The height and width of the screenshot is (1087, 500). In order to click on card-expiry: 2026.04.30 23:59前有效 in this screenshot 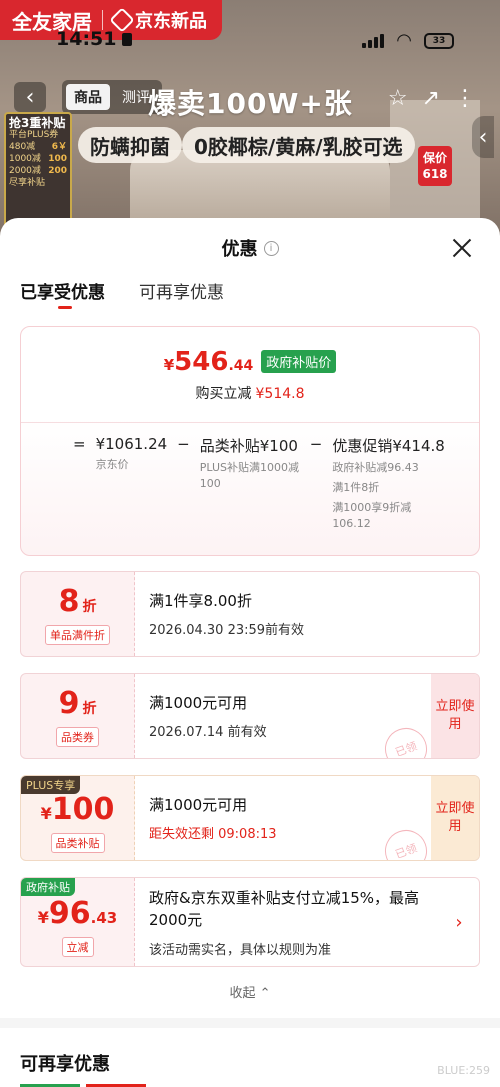, I will do `click(227, 630)`.